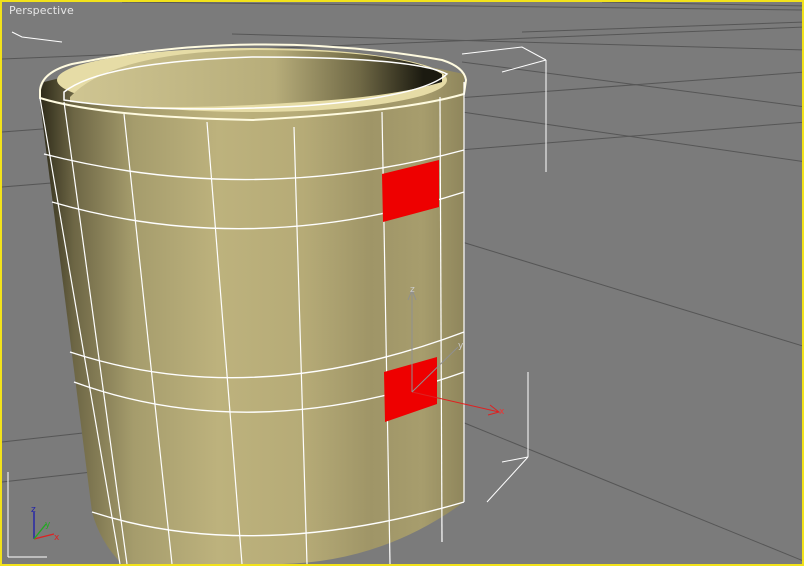 This screenshot has height=566, width=804. I want to click on viewport-label: Perspective, so click(41, 10).